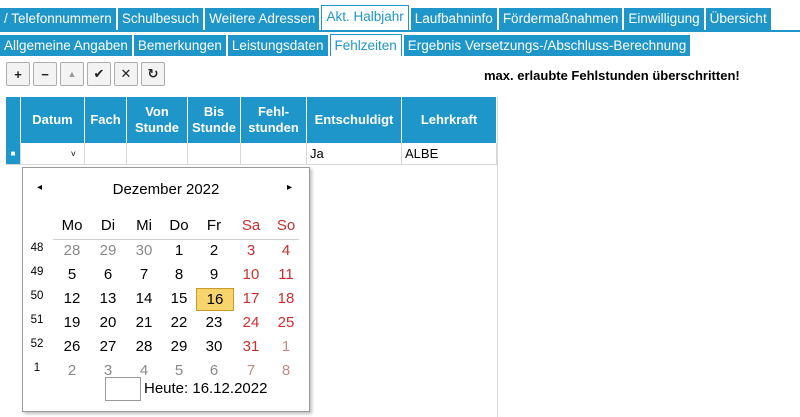  Describe the element at coordinates (560, 19) in the screenshot. I see `tab-foerdermassnahmen: Fördermaßnahmen` at that location.